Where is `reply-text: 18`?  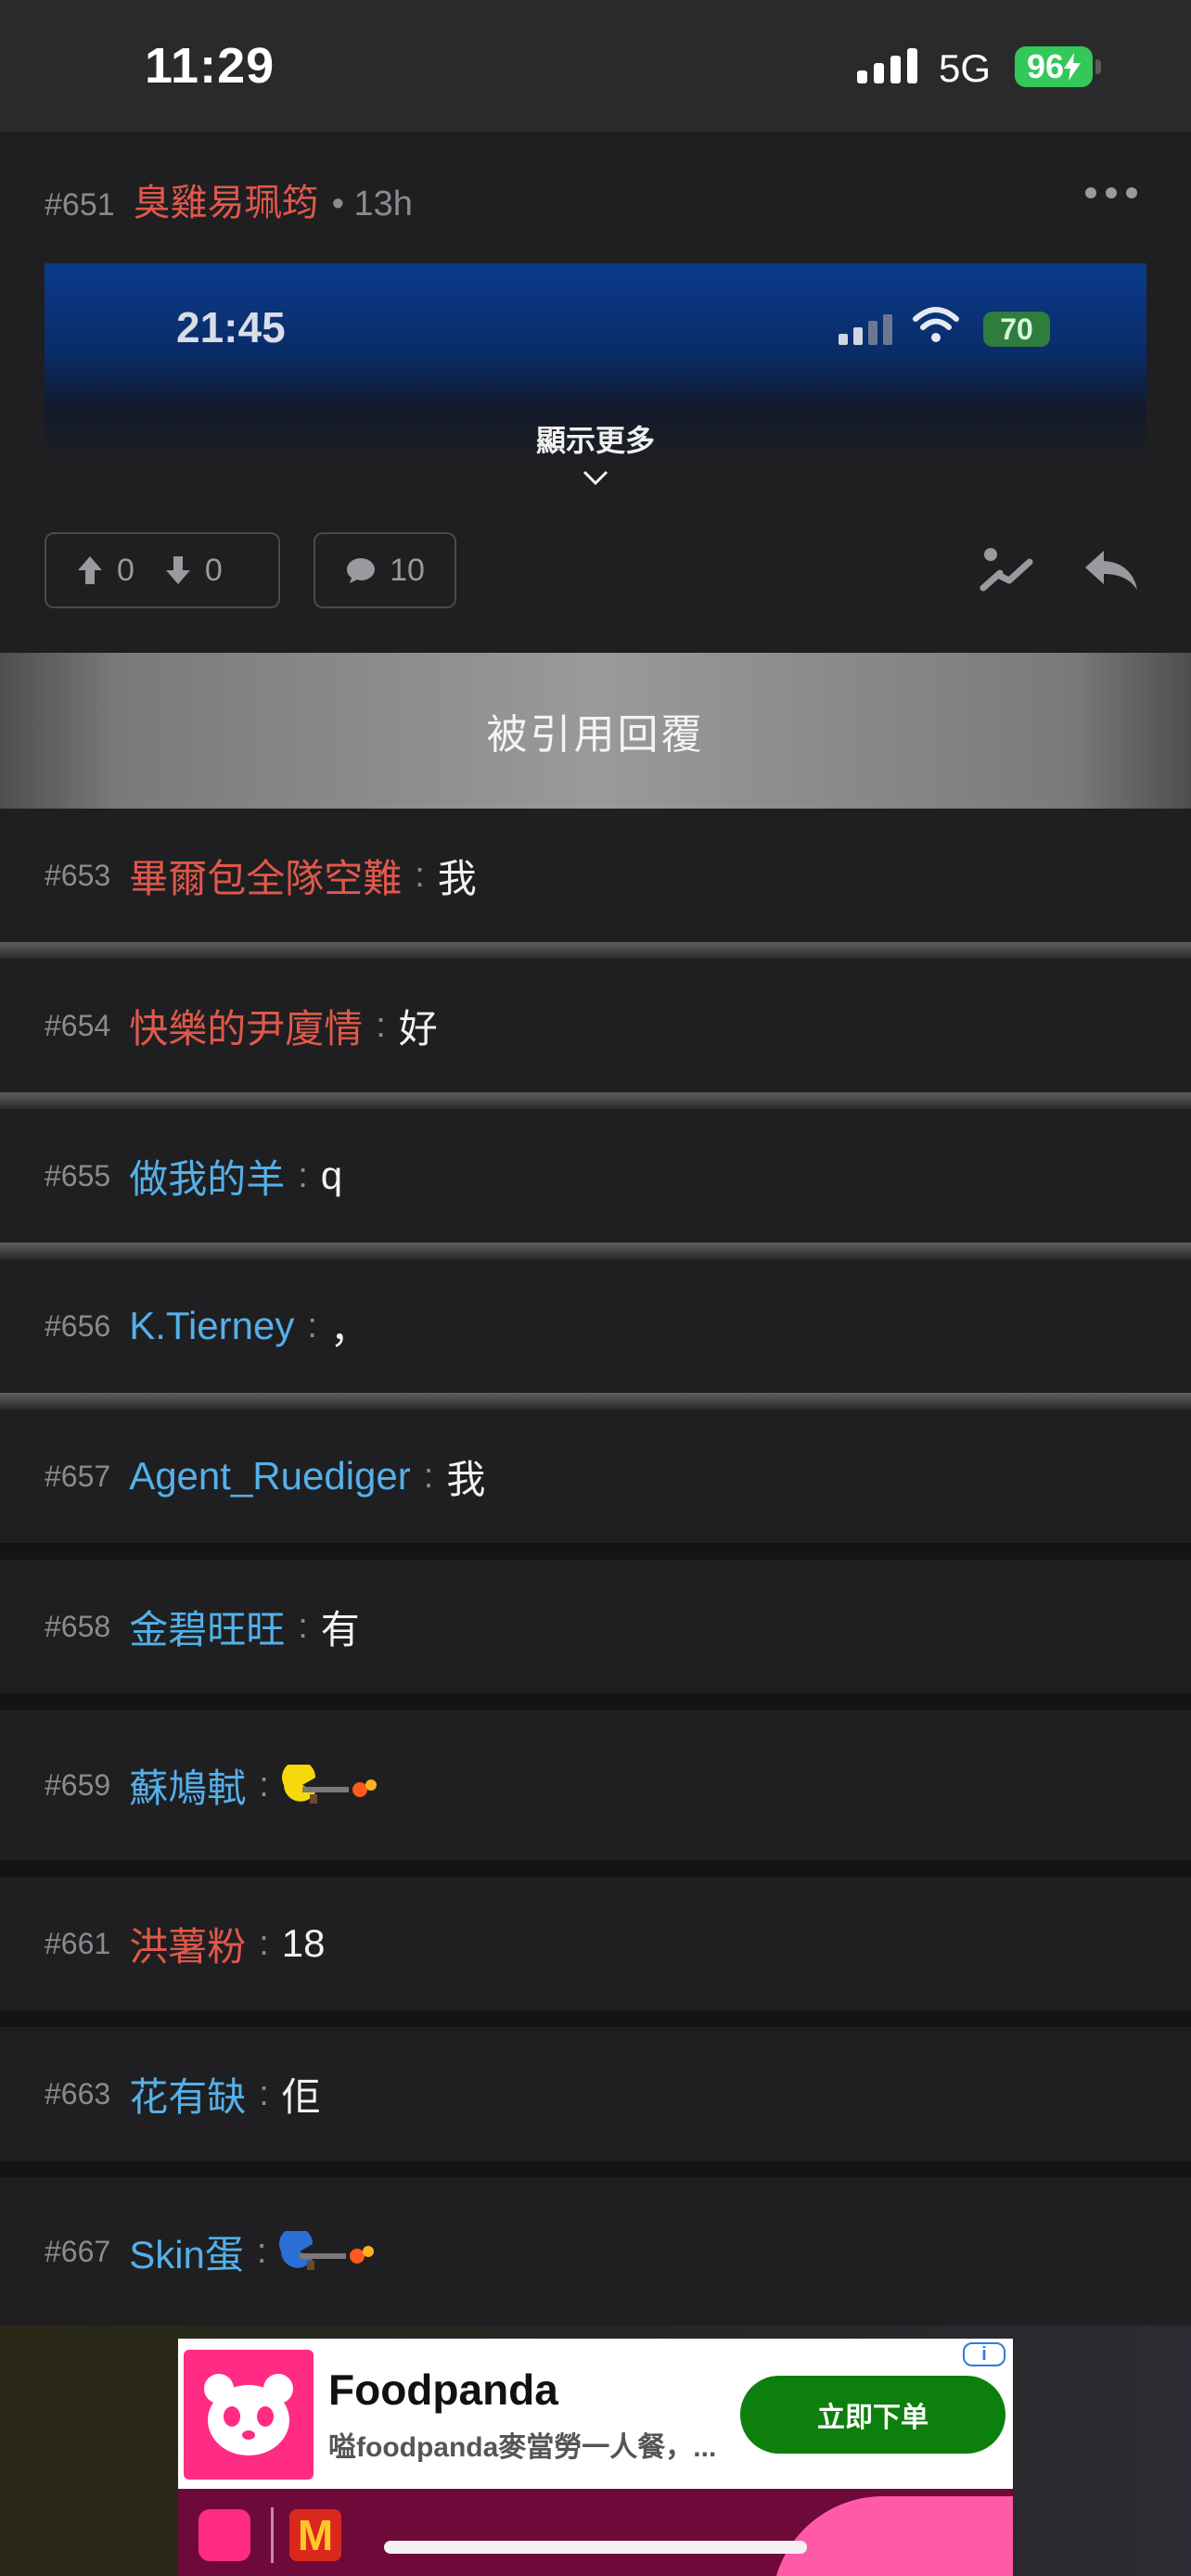
reply-text: 18 is located at coordinates (303, 1943).